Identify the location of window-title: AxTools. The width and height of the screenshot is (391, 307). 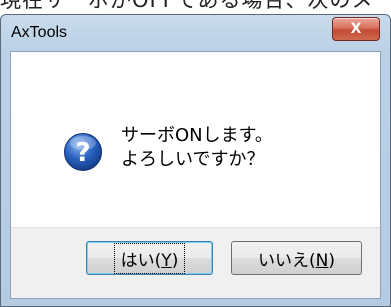
(39, 32).